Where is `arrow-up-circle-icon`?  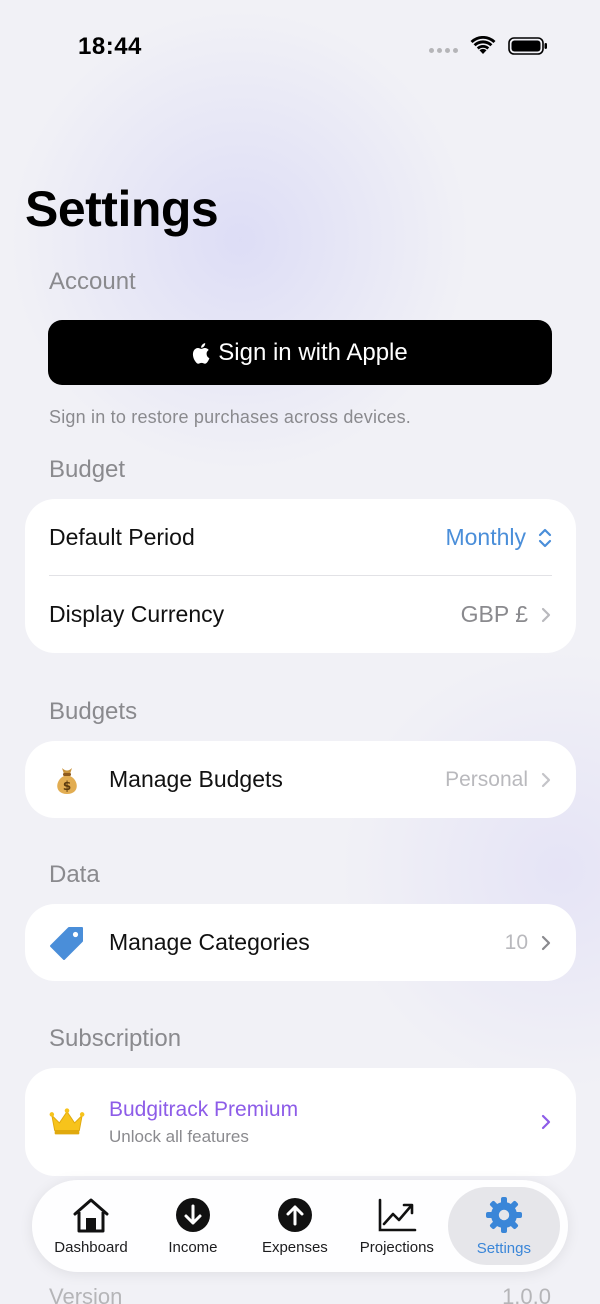 arrow-up-circle-icon is located at coordinates (294, 1214).